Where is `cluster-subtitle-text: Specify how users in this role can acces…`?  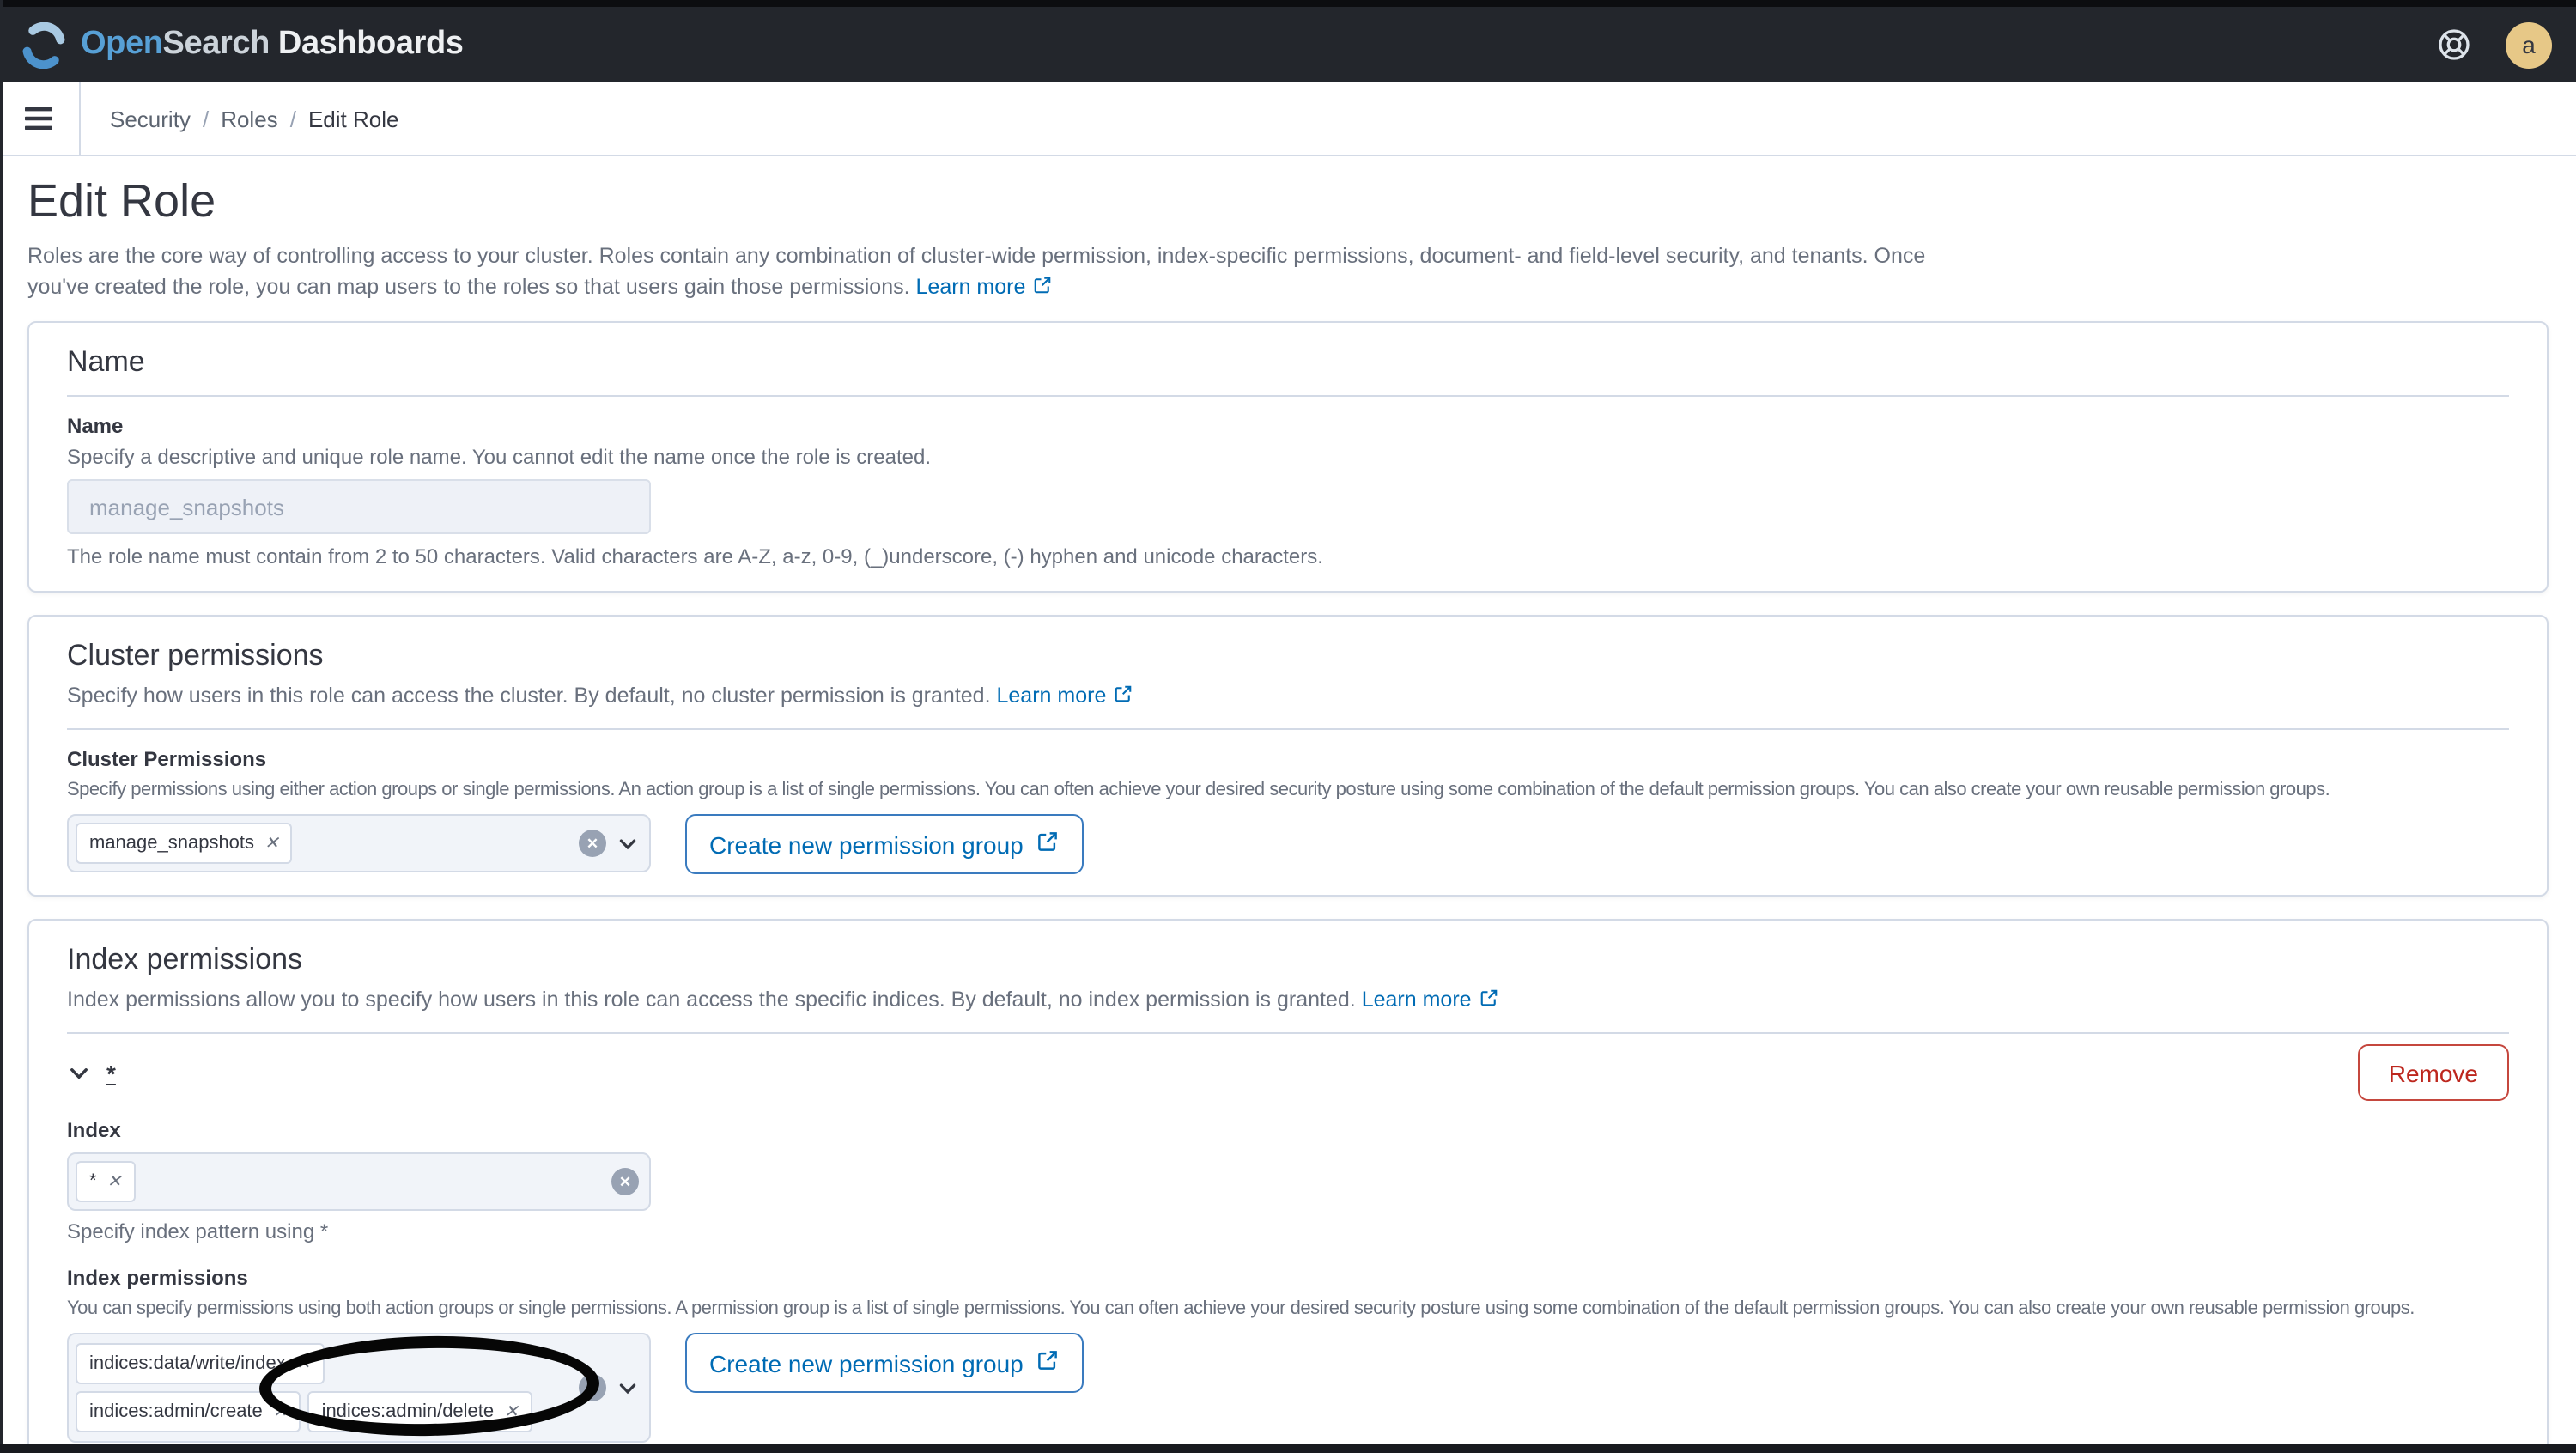
cluster-subtitle-text: Specify how users in this role can acces… is located at coordinates (529, 696).